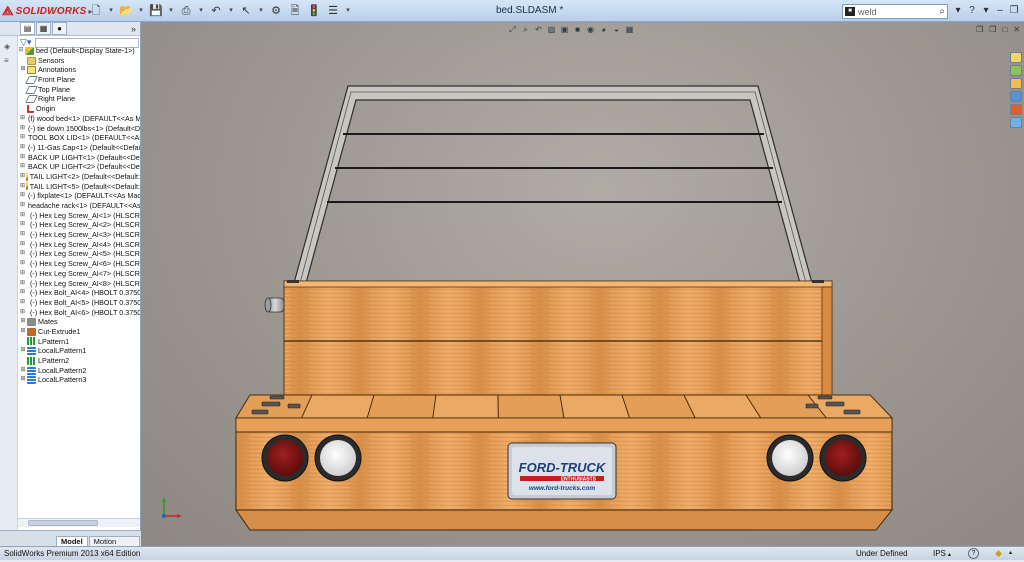  What do you see at coordinates (63, 523) in the screenshot?
I see `scrollbar-thumb` at bounding box center [63, 523].